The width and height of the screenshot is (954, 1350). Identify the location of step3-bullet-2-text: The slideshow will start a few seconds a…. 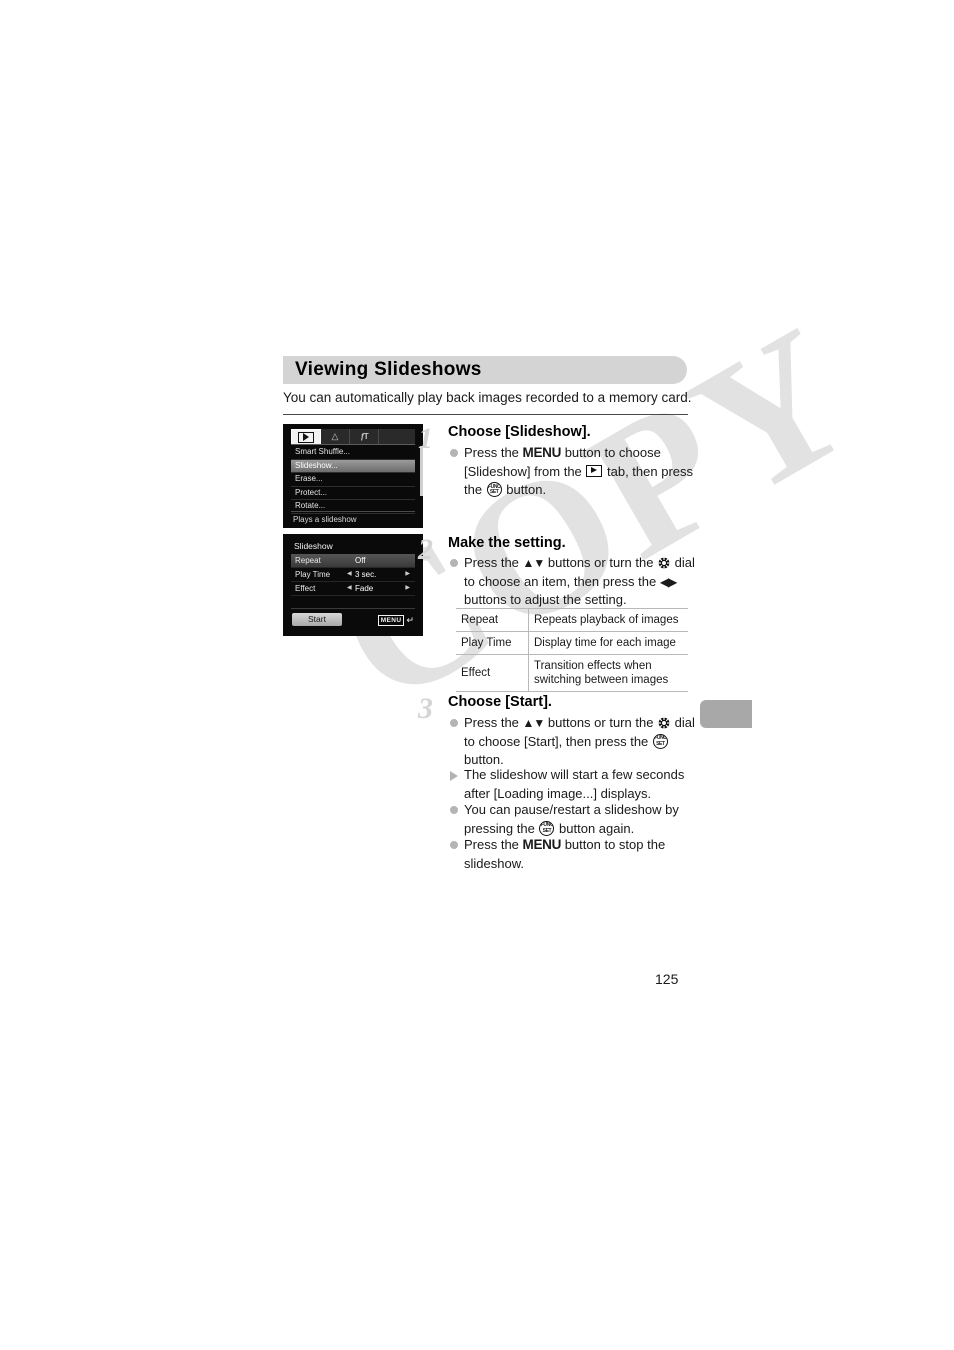
(574, 784).